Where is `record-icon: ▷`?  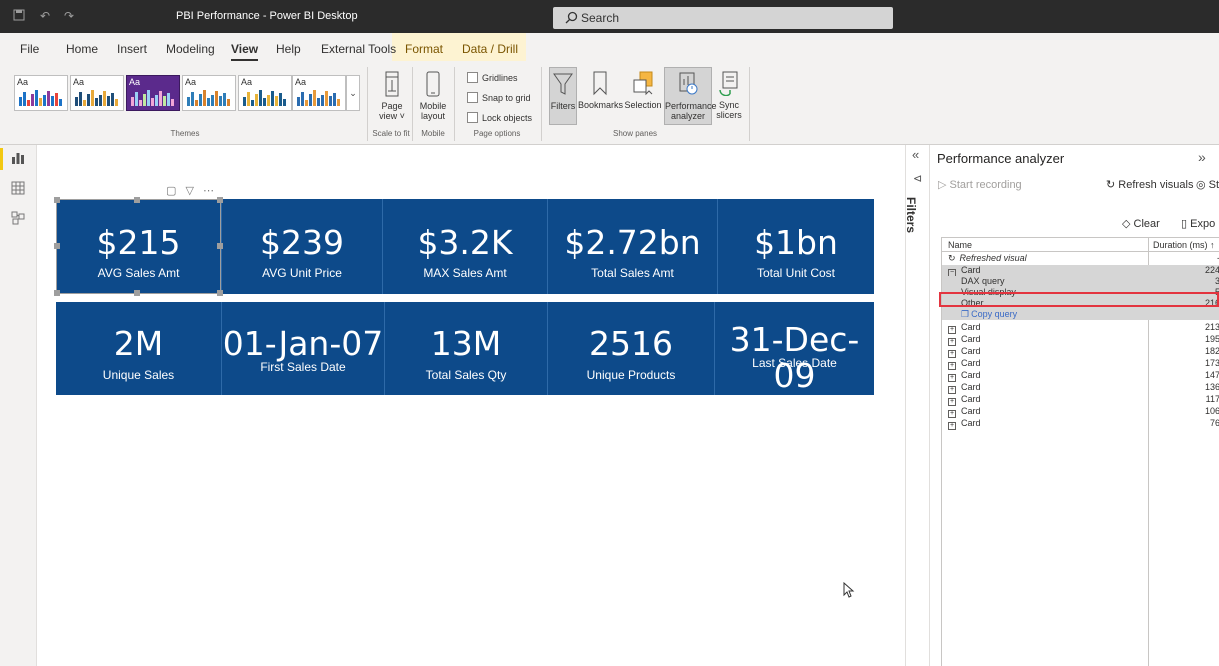 record-icon: ▷ is located at coordinates (942, 185).